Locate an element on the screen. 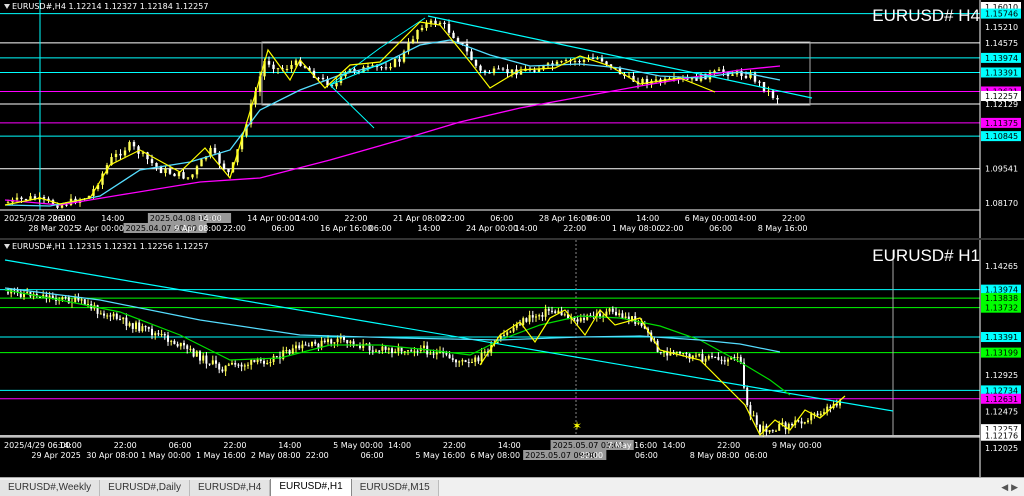 The height and width of the screenshot is (496, 1024). tab-h4: EURUSD#,H4 is located at coordinates (230, 488).